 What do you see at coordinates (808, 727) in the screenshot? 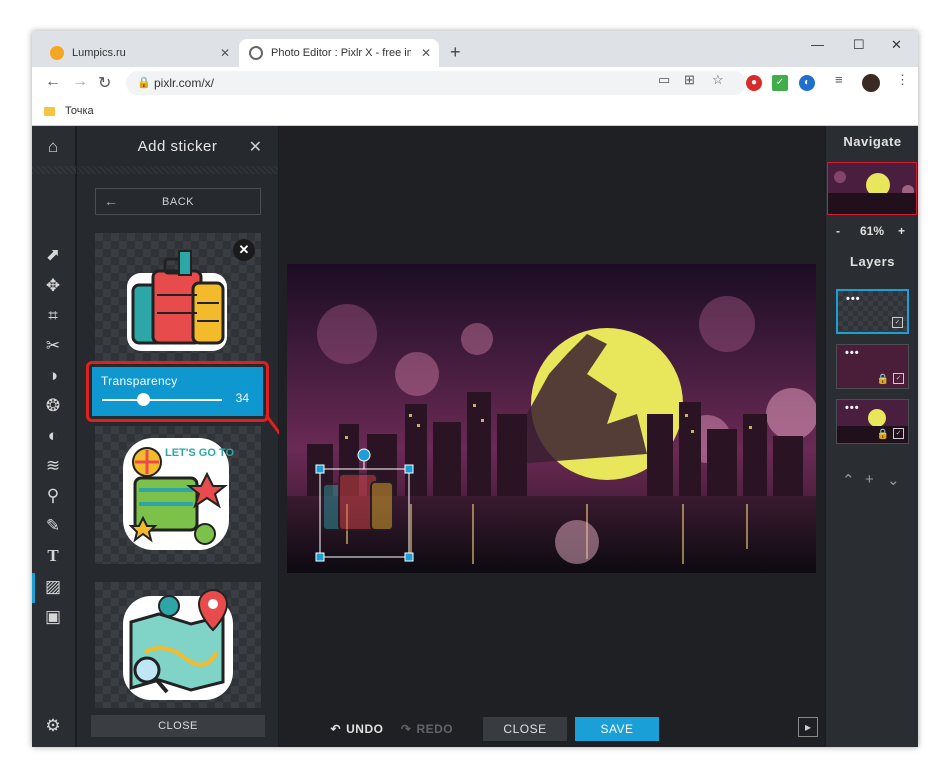
I see `collapse-panel-icon: ▸` at bounding box center [808, 727].